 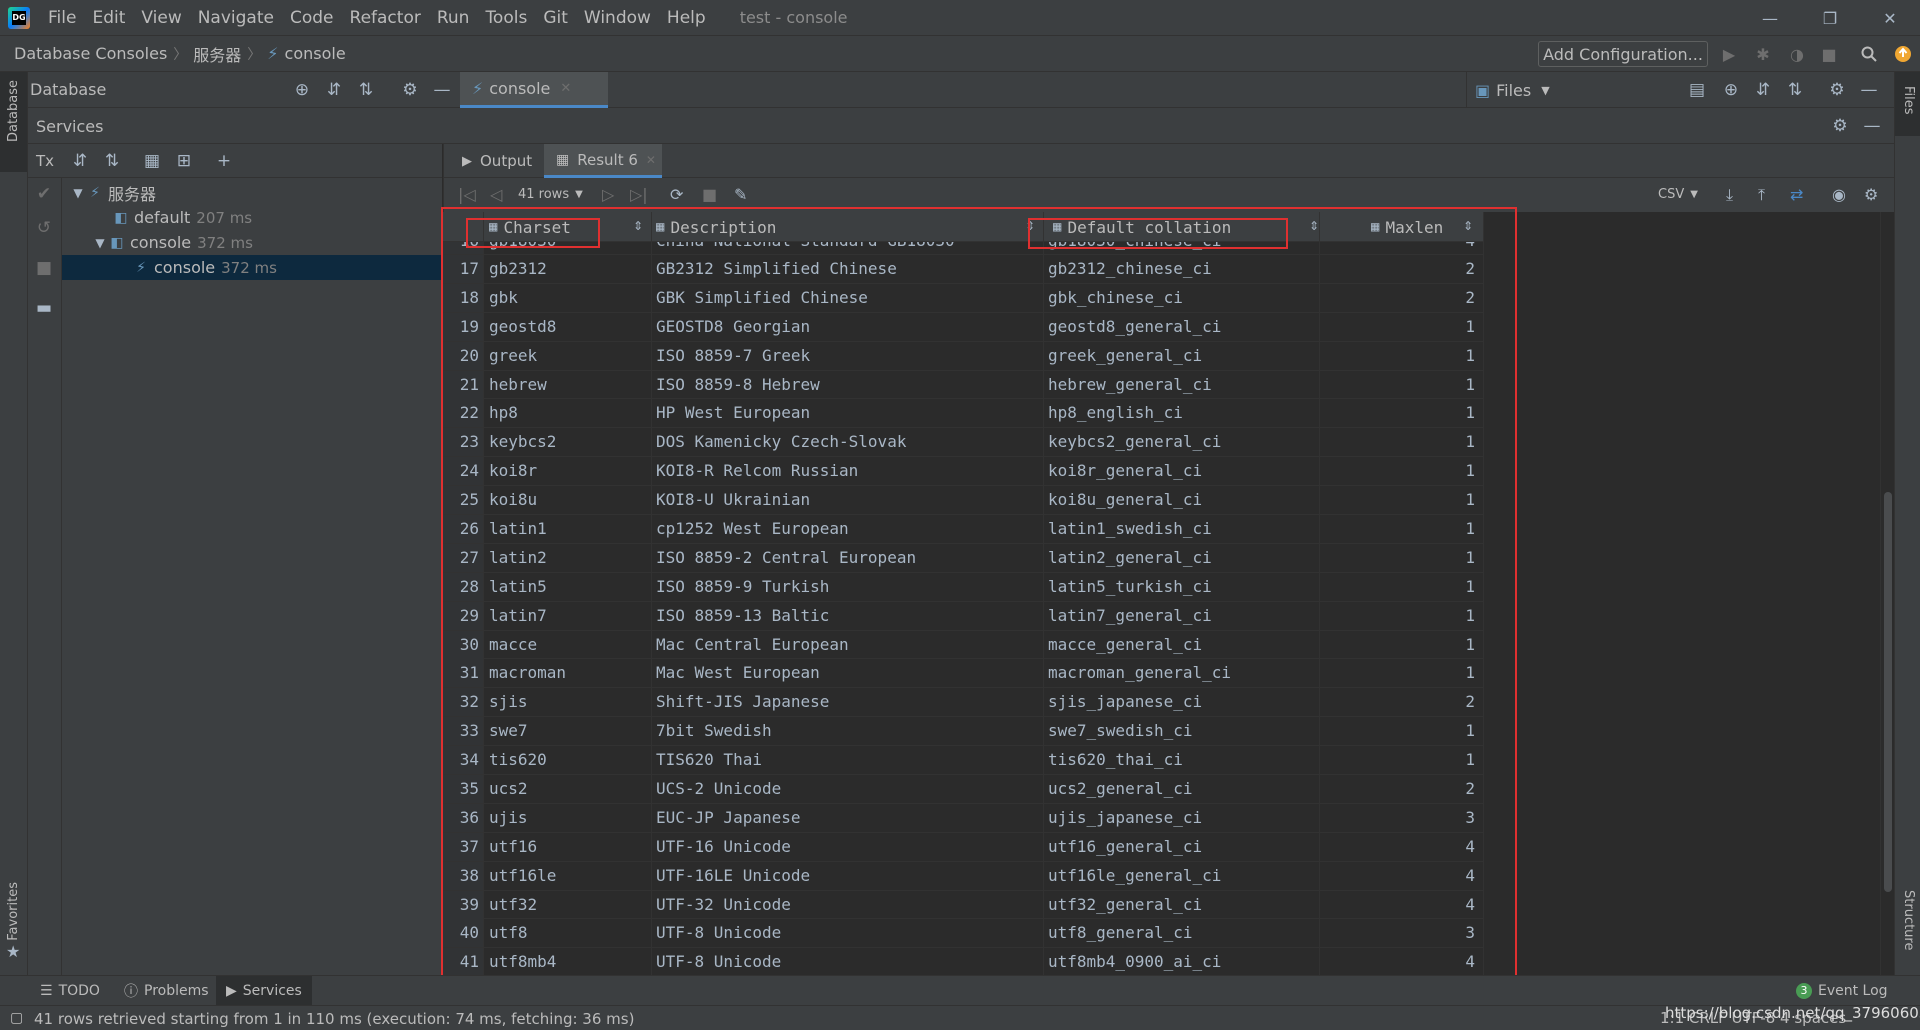 I want to click on layout-icon: ▬, so click(x=44, y=308).